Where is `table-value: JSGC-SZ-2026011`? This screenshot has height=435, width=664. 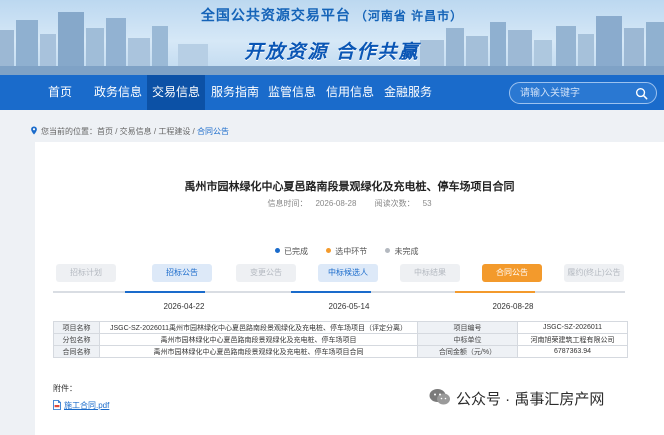 table-value: JSGC-SZ-2026011 is located at coordinates (572, 327).